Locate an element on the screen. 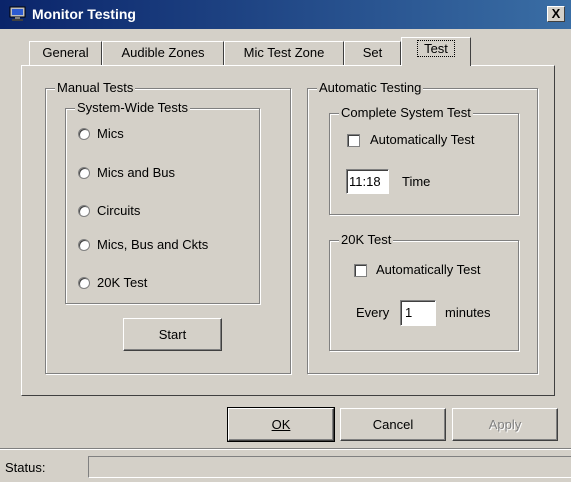 The image size is (571, 482). monitor-icon is located at coordinates (17, 13).